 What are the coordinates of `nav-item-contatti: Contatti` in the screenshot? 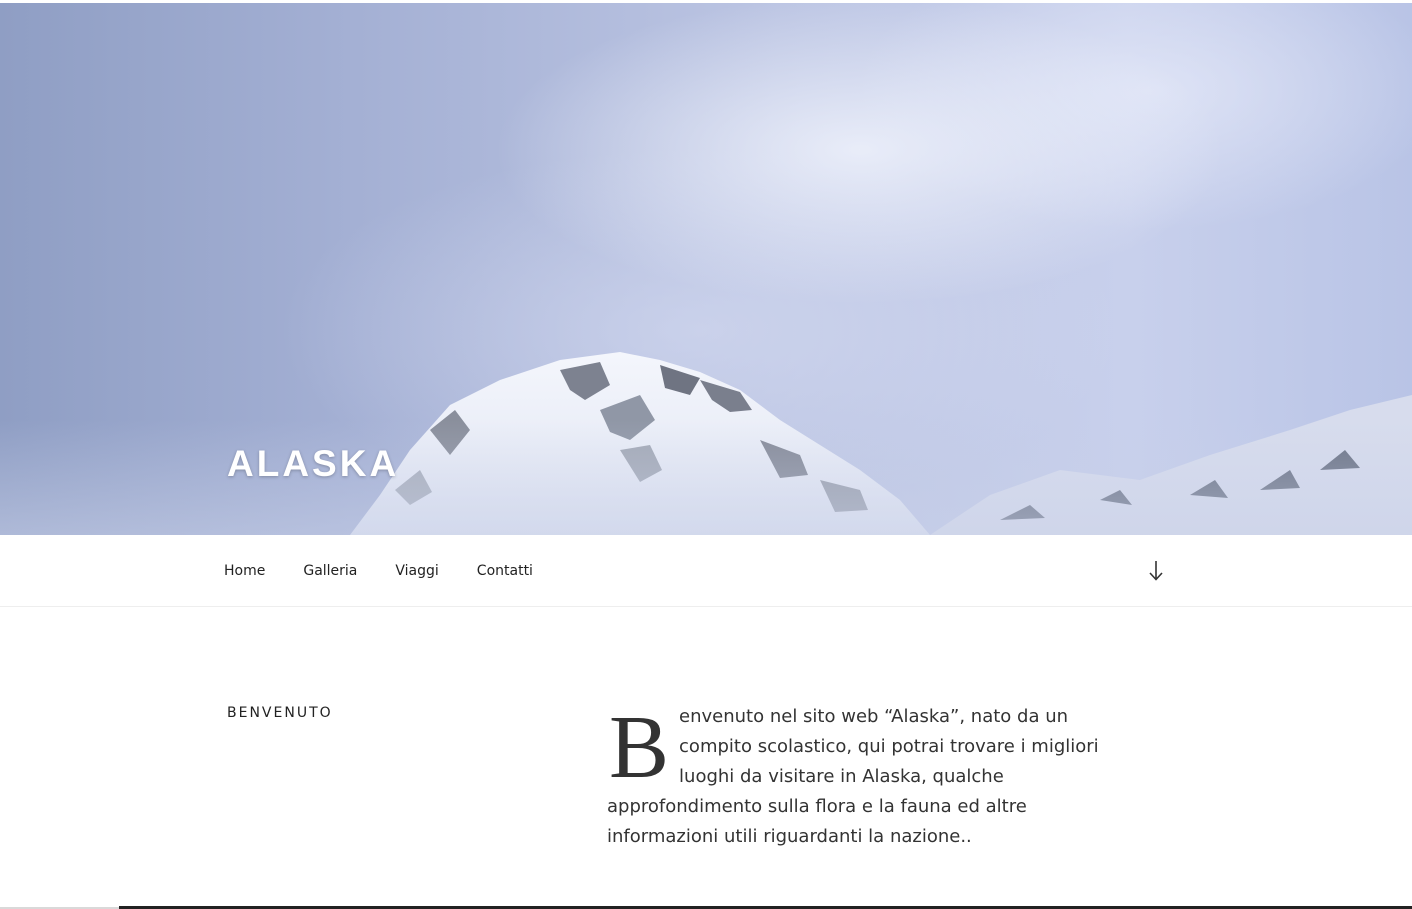 It's located at (505, 571).